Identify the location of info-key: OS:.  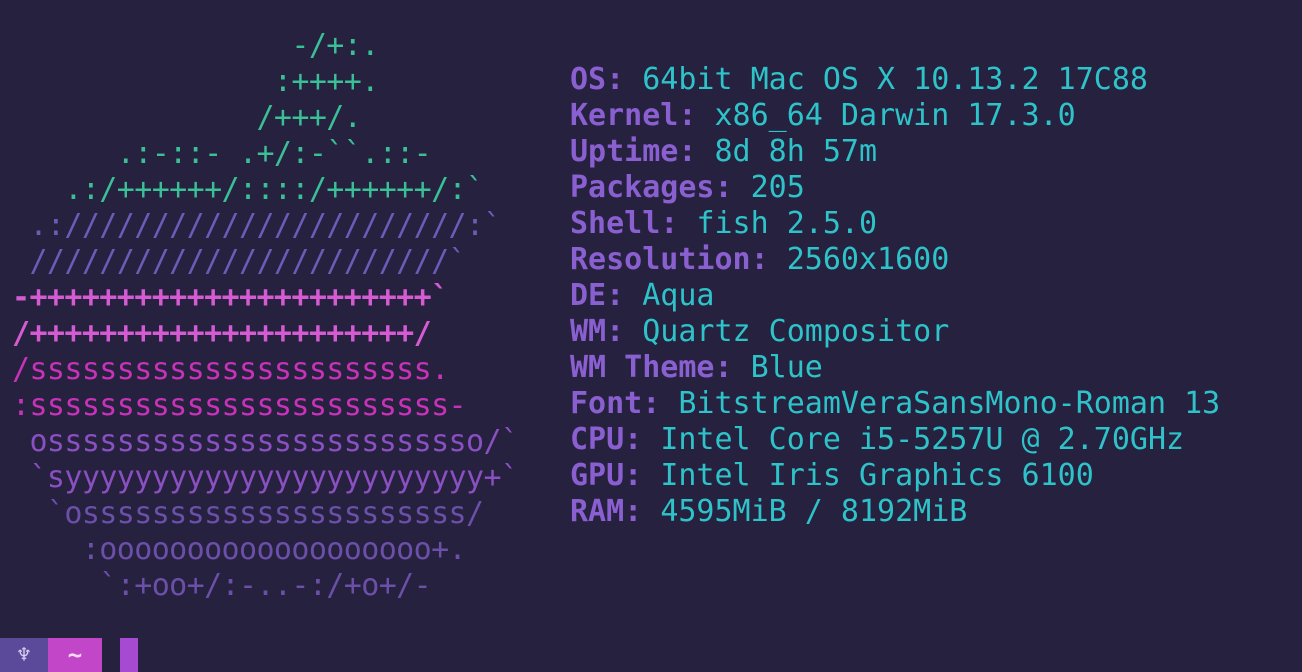
(597, 79).